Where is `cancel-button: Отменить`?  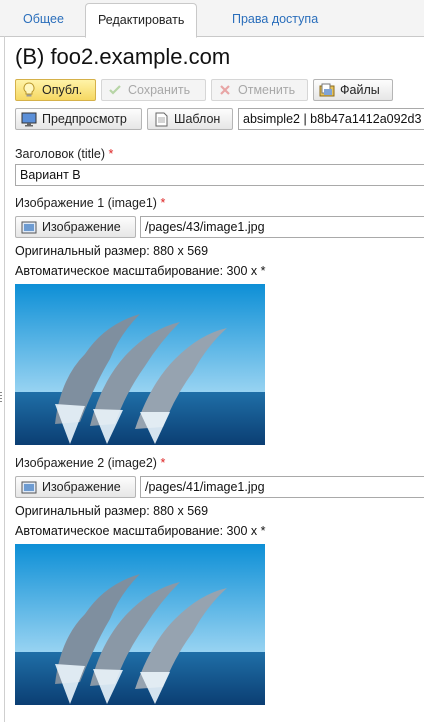 cancel-button: Отменить is located at coordinates (259, 90).